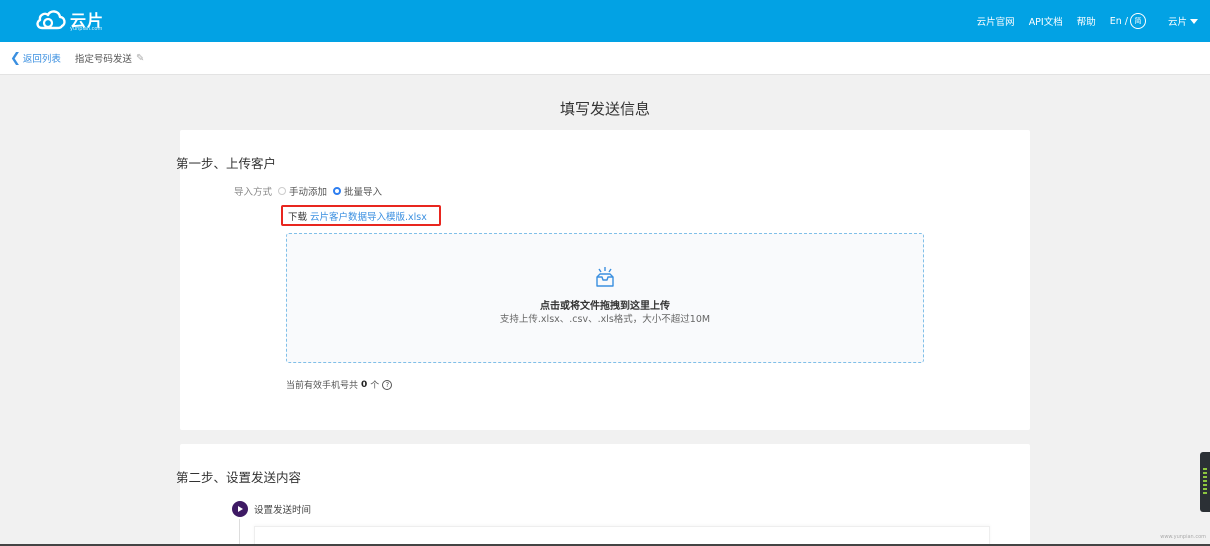  I want to click on send-time-row: 设置发送时间, so click(271, 509).